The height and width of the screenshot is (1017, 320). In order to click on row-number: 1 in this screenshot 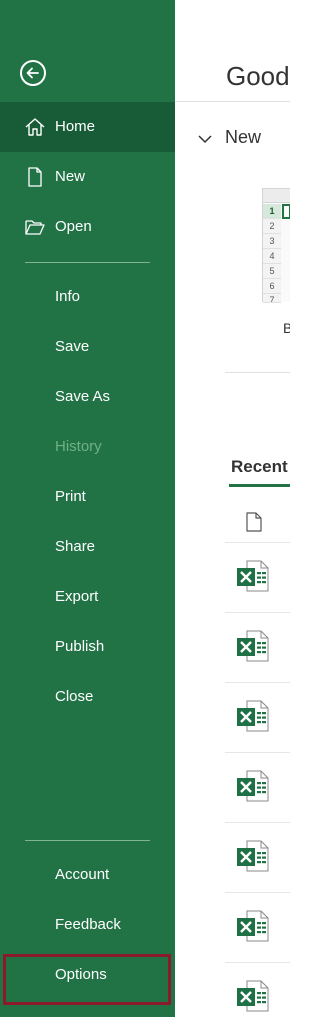, I will do `click(272, 211)`.